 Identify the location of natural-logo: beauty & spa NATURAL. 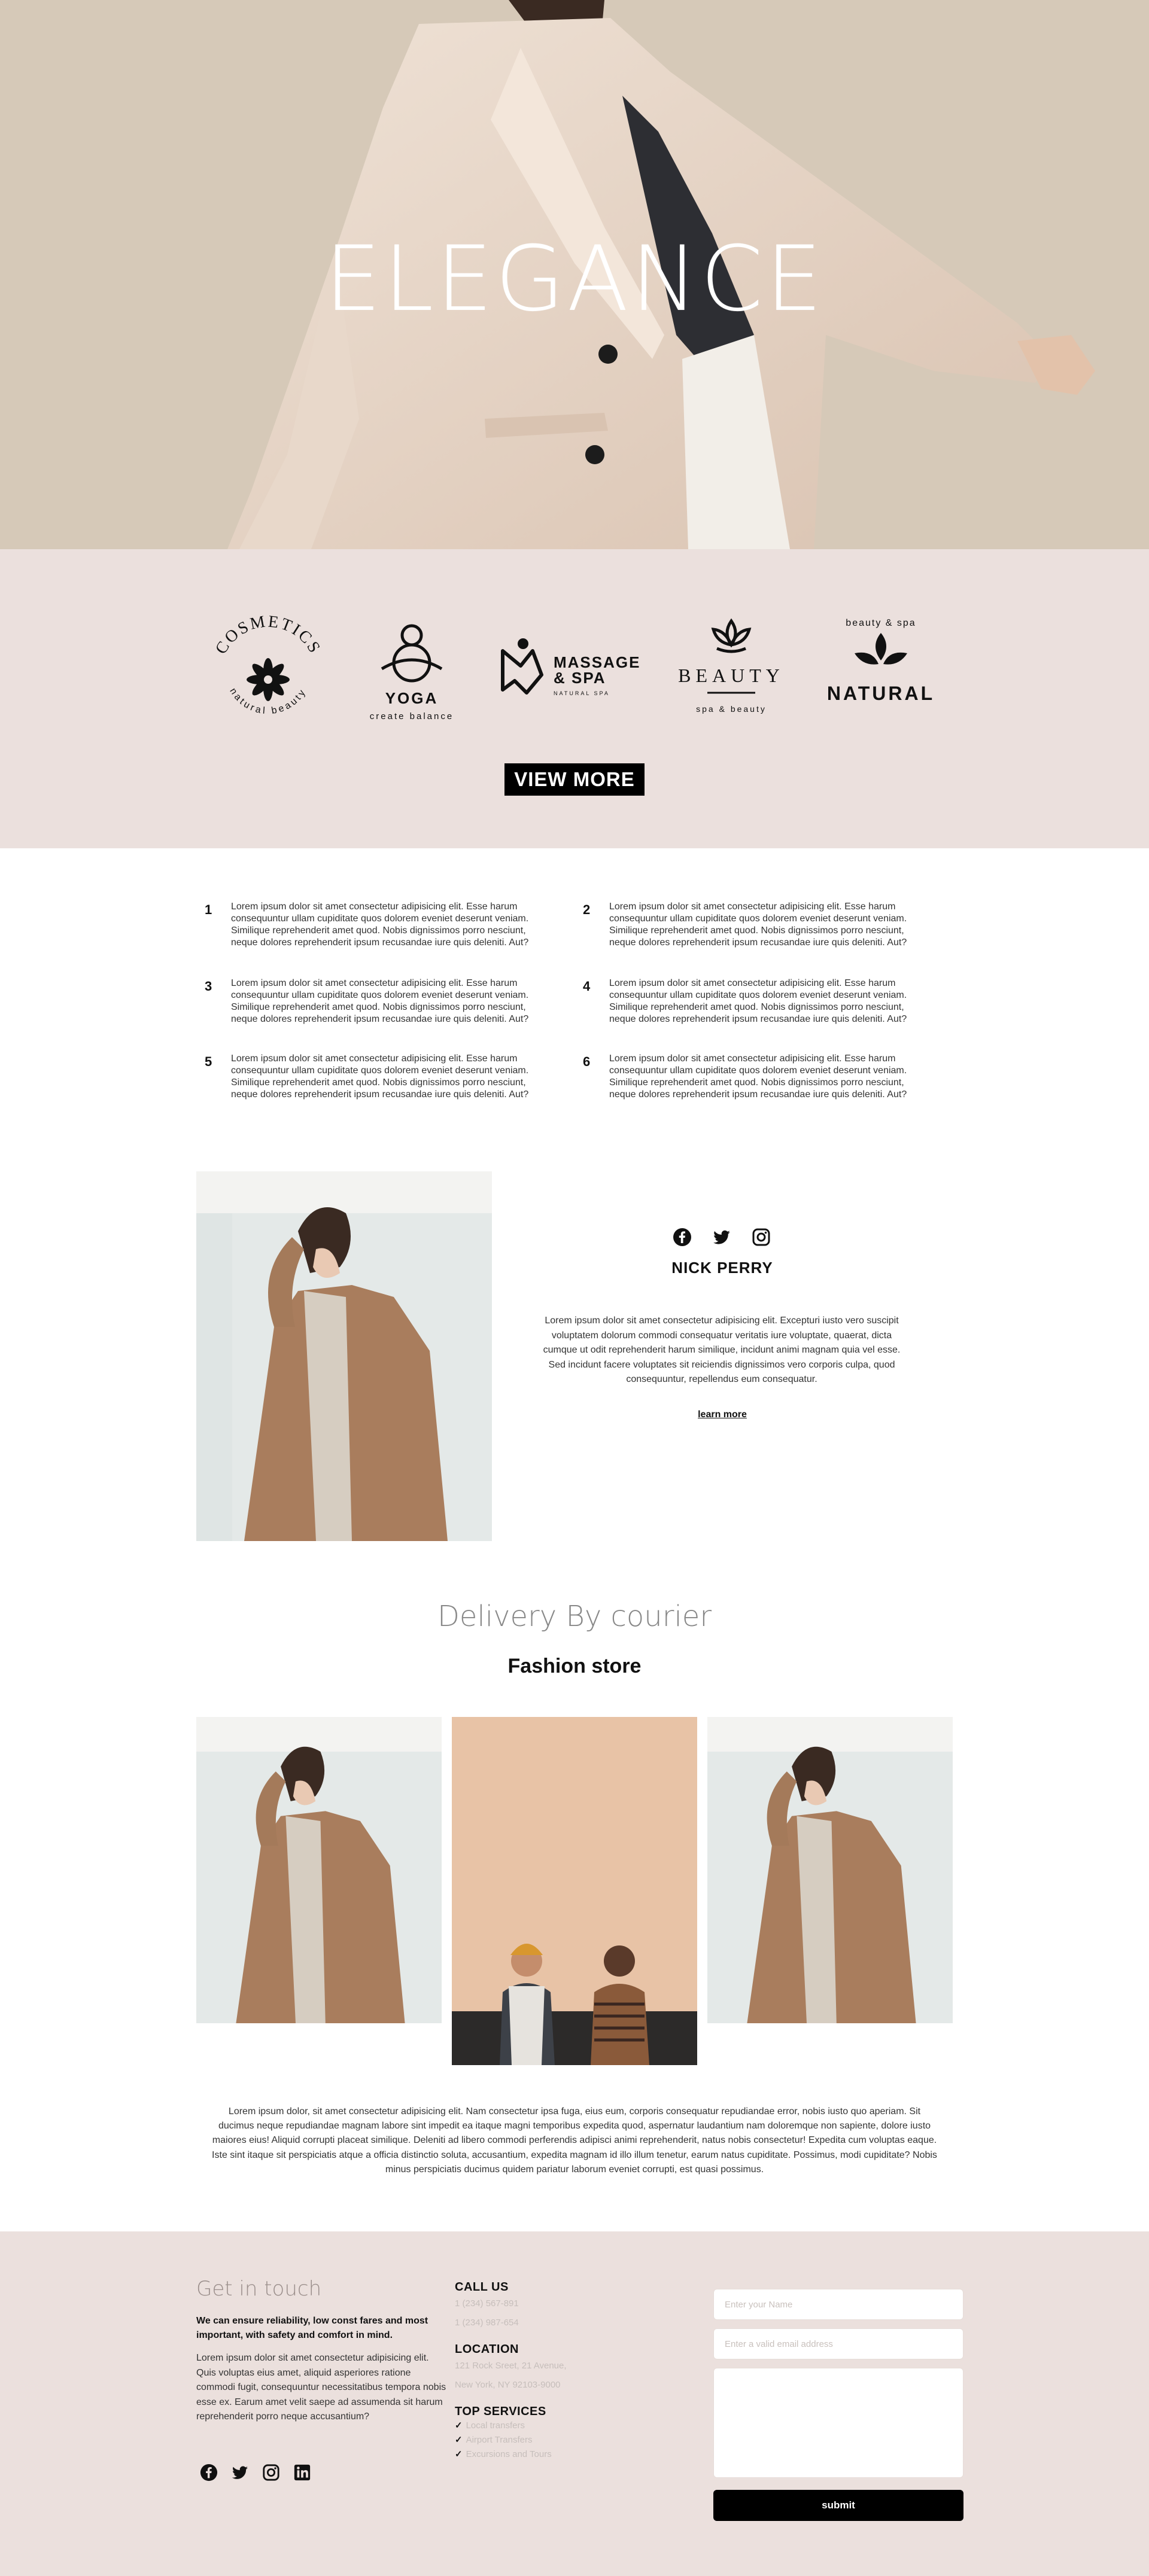
(881, 661).